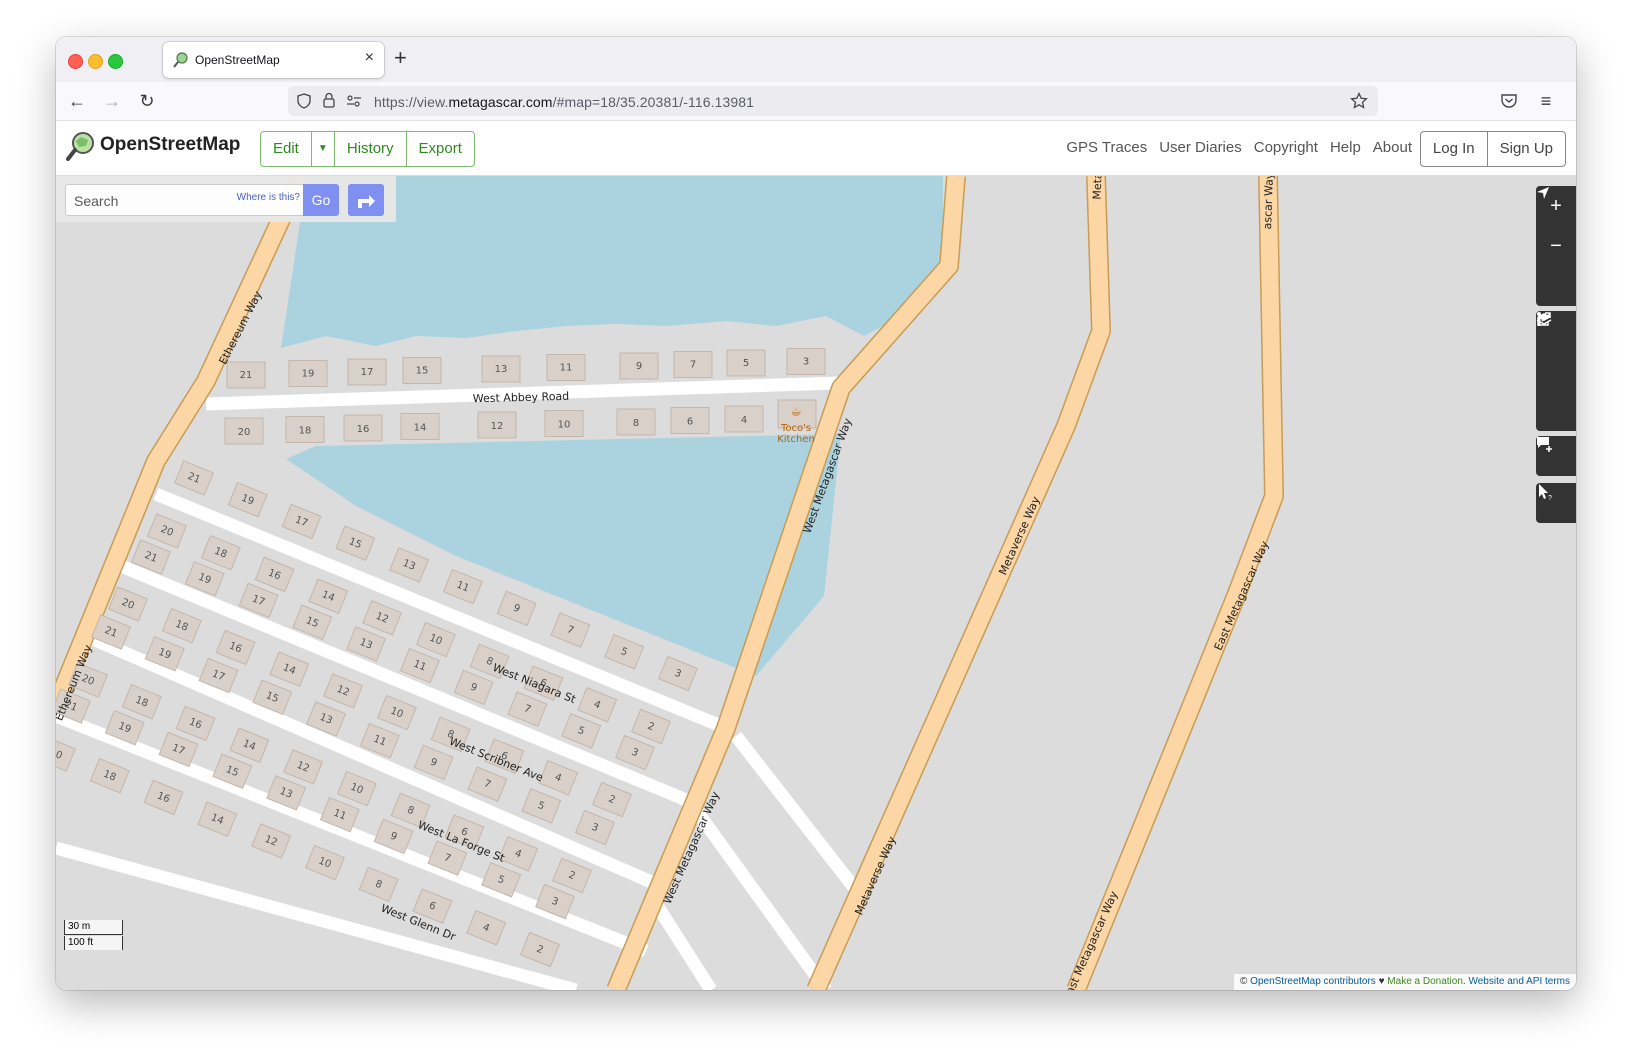 Image resolution: width=1633 pixels, height=1064 pixels. I want to click on back-icon: ←, so click(77, 101).